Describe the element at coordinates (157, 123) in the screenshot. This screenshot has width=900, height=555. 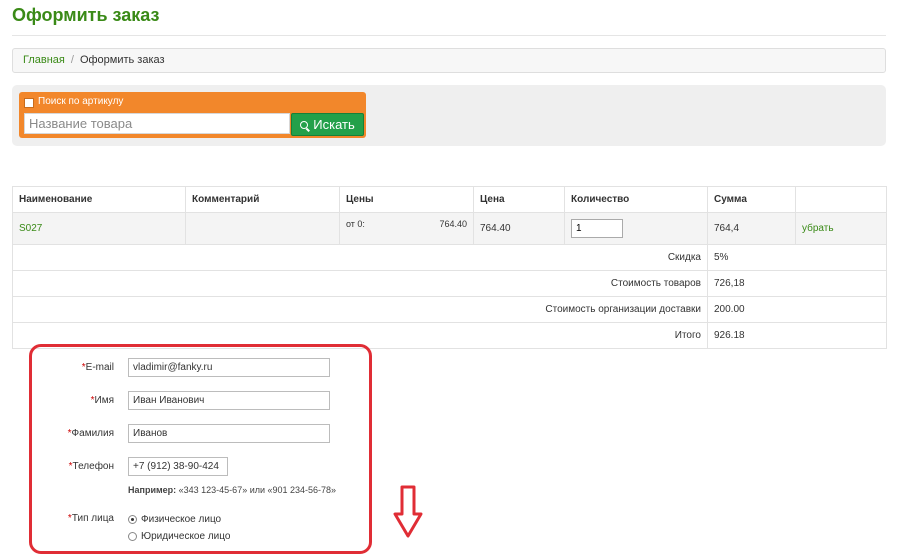
I see `search-input` at that location.